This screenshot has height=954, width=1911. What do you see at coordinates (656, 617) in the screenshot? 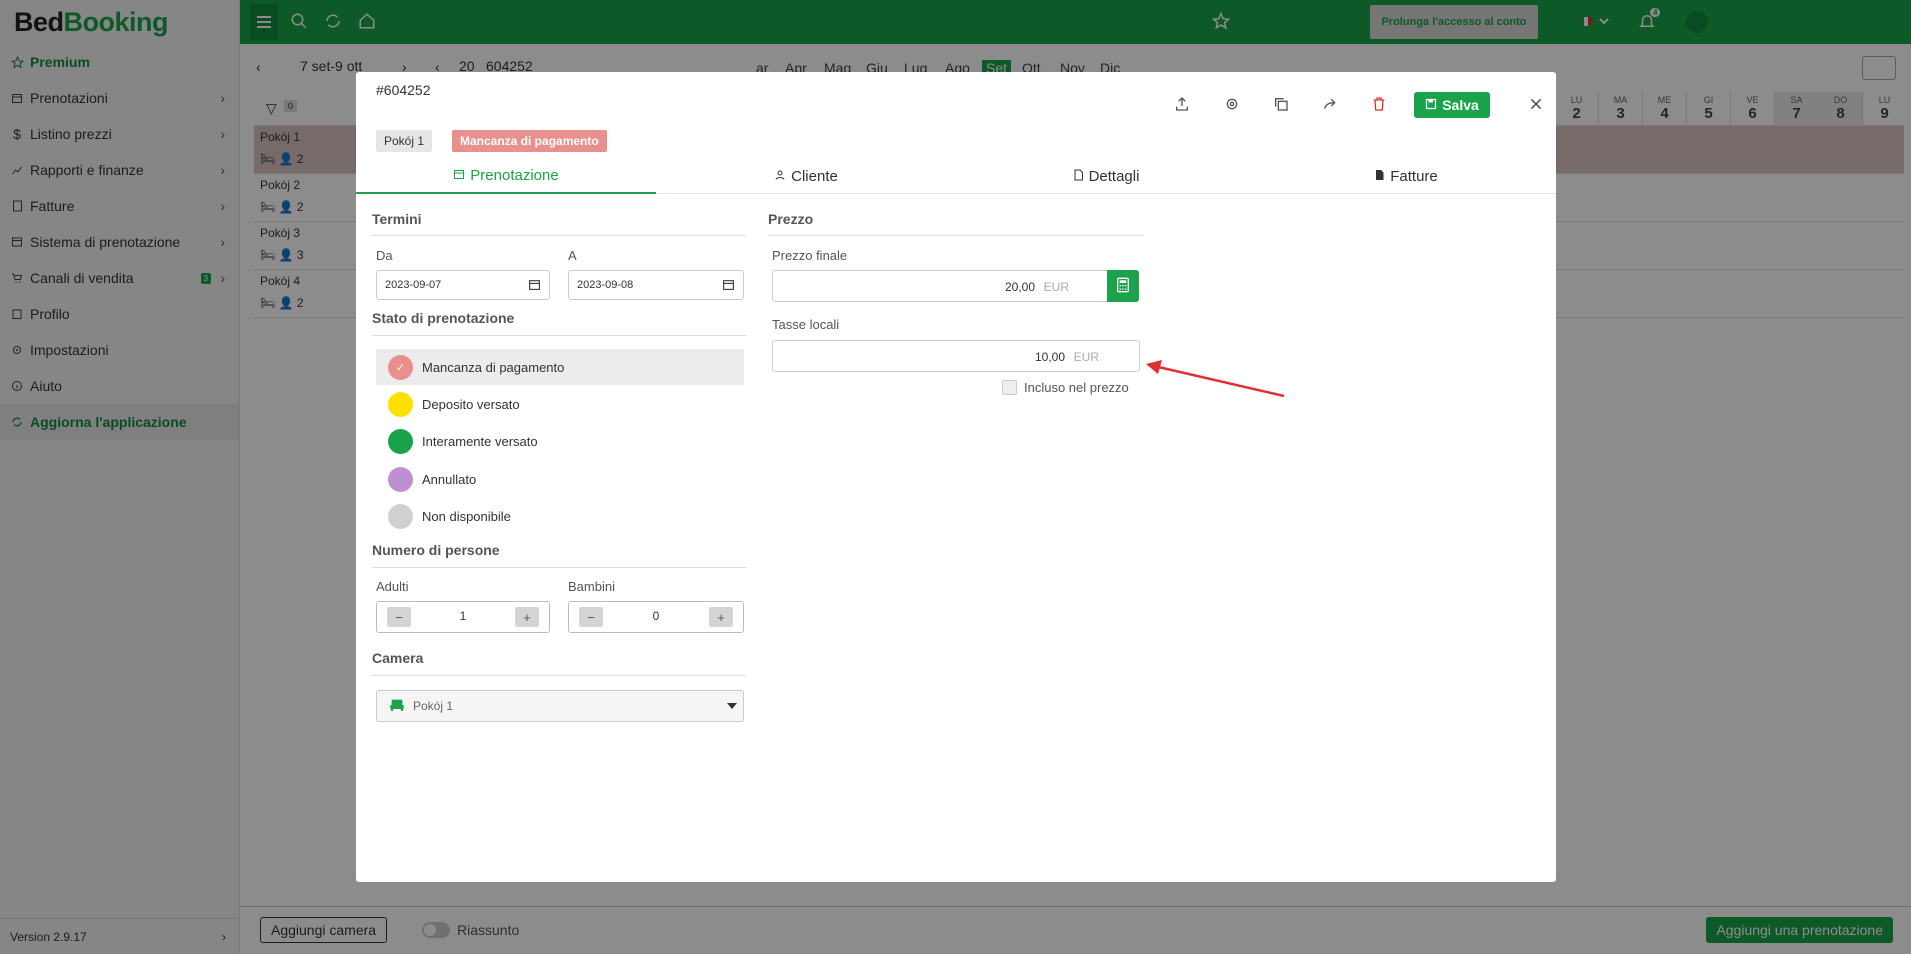
I see `children-stepper: − 0 +` at bounding box center [656, 617].